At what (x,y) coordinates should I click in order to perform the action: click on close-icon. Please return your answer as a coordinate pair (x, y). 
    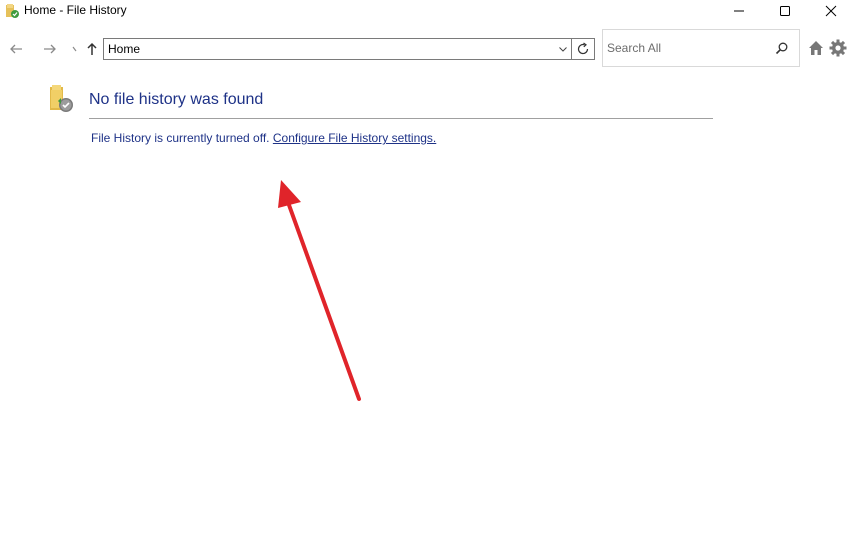
    Looking at the image, I should click on (831, 11).